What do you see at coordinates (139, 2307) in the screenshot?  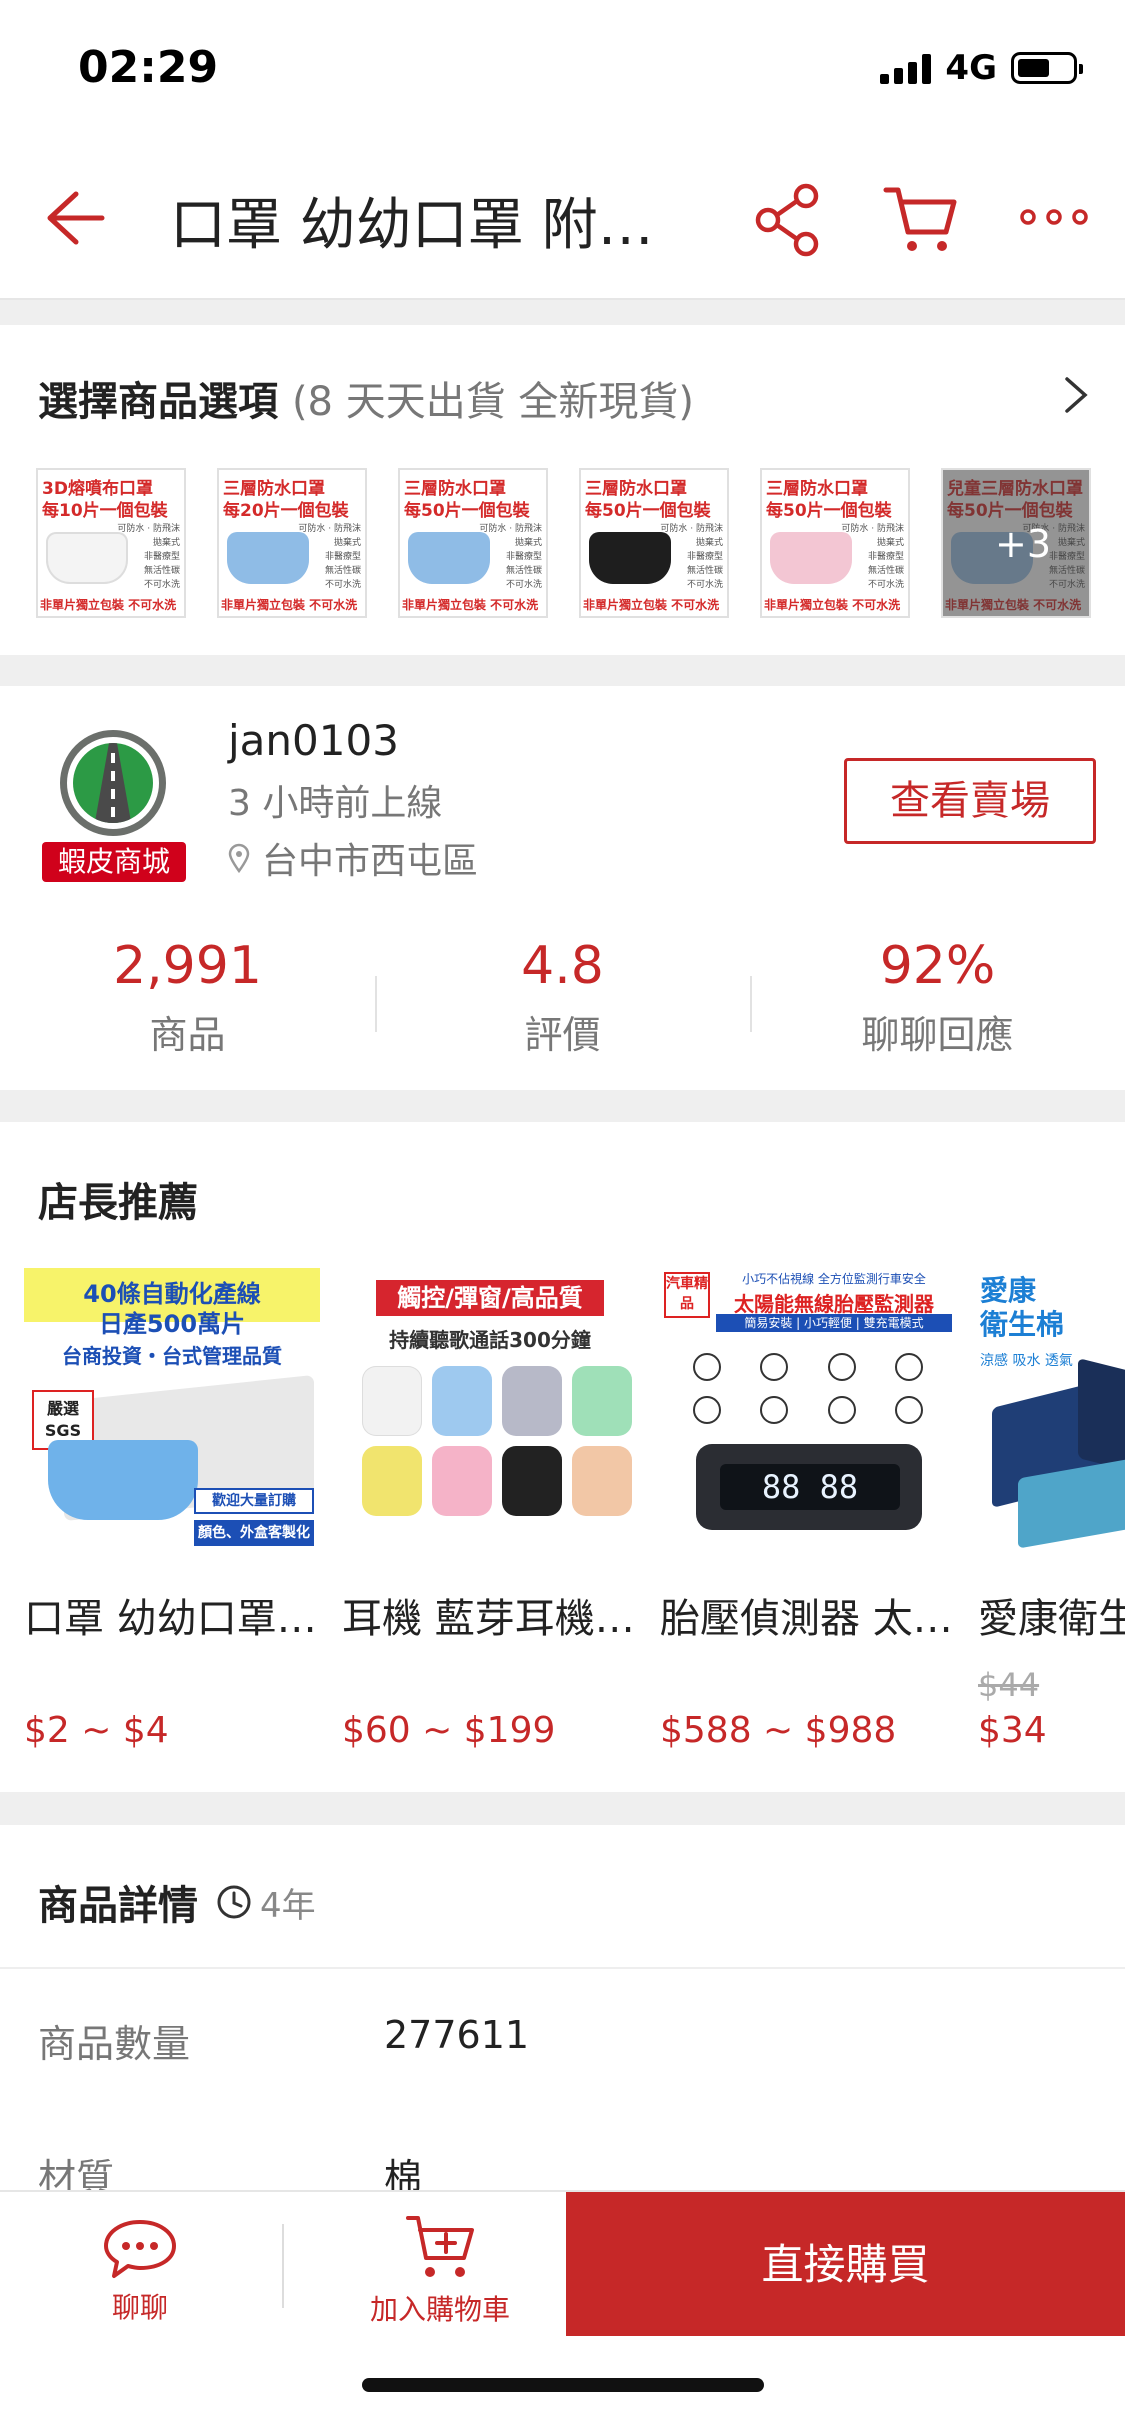 I see `chat-label: 聊聊` at bounding box center [139, 2307].